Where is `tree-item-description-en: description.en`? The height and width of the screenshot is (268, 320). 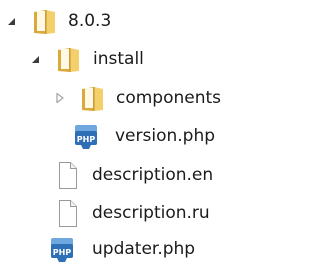 tree-item-description-en: description.en is located at coordinates (127, 175).